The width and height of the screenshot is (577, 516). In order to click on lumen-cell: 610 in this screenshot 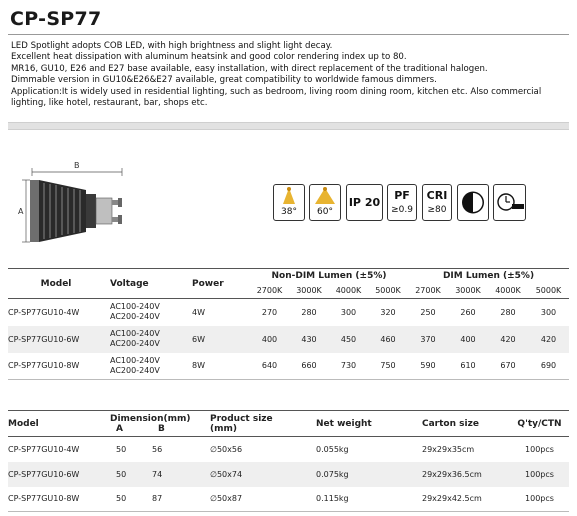, I will do `click(468, 366)`.